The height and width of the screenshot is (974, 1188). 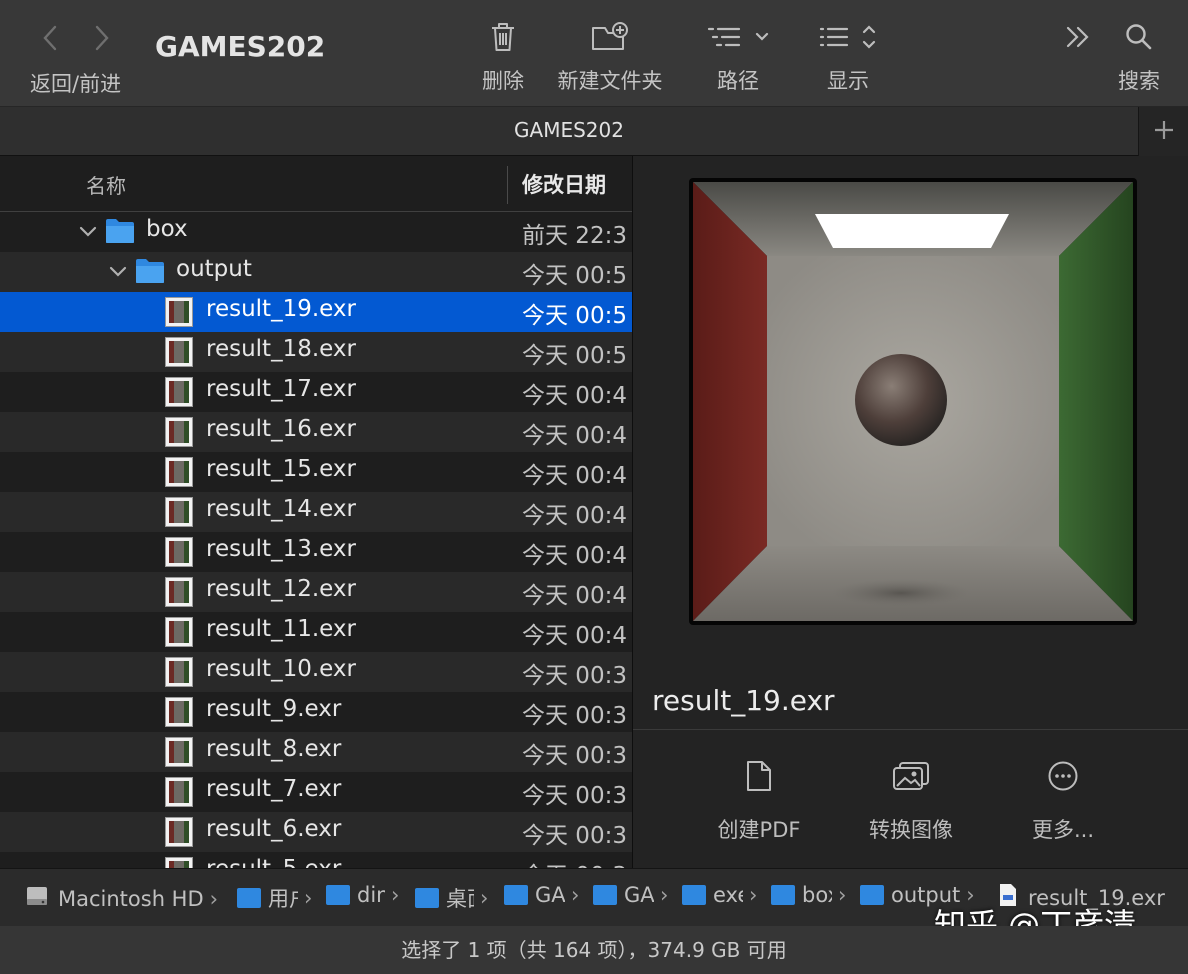 I want to click on path-button: 路径, so click(x=738, y=56).